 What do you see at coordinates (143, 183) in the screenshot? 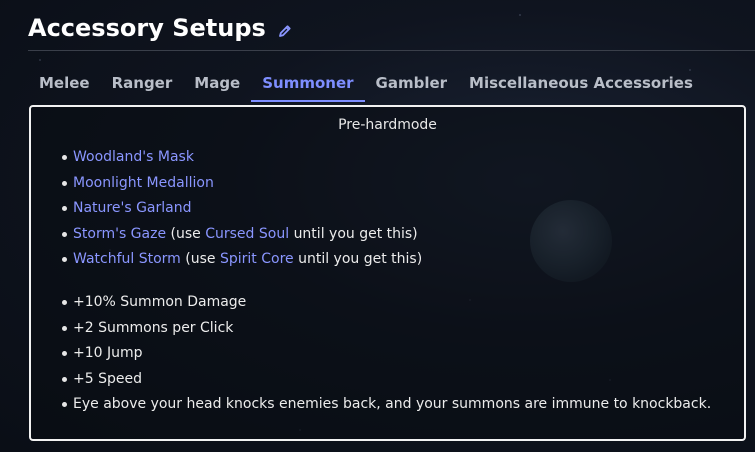
I see `accessory-link: Moonlight Medallion` at bounding box center [143, 183].